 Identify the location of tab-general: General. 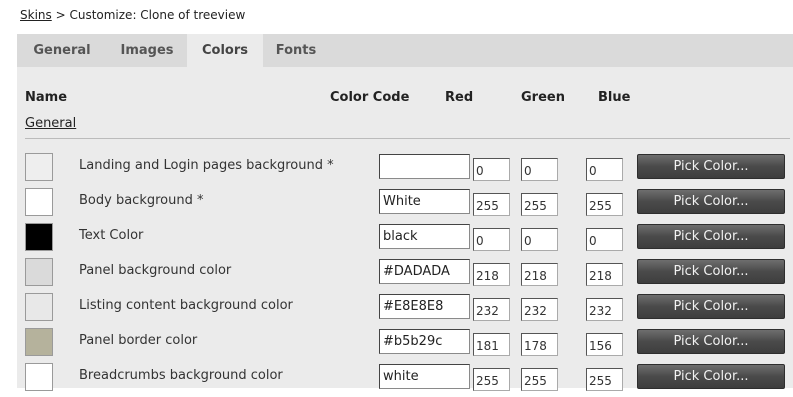
(62, 50).